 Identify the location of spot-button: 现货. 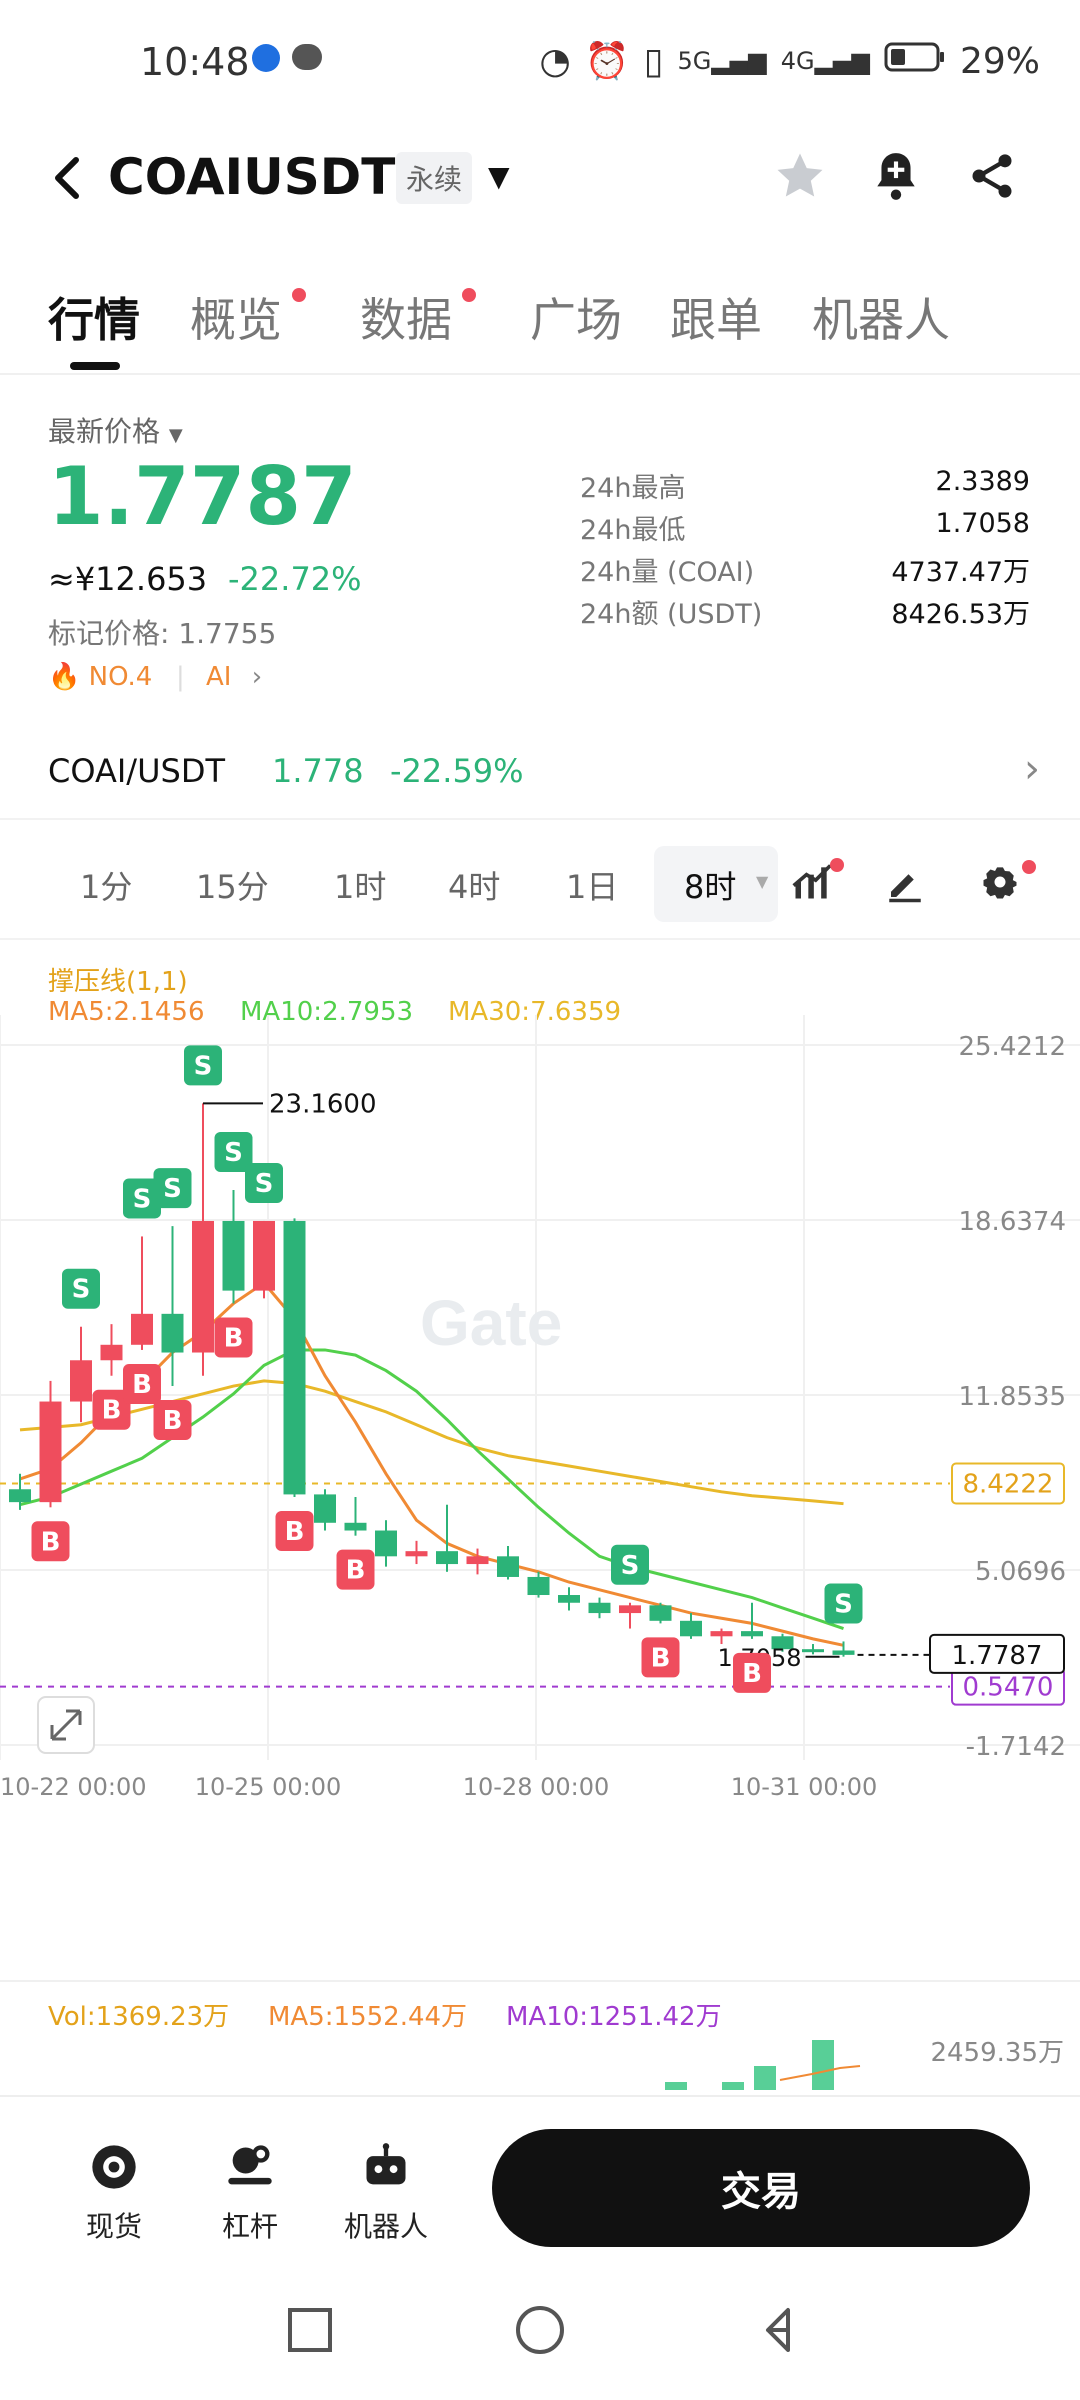
(114, 2193).